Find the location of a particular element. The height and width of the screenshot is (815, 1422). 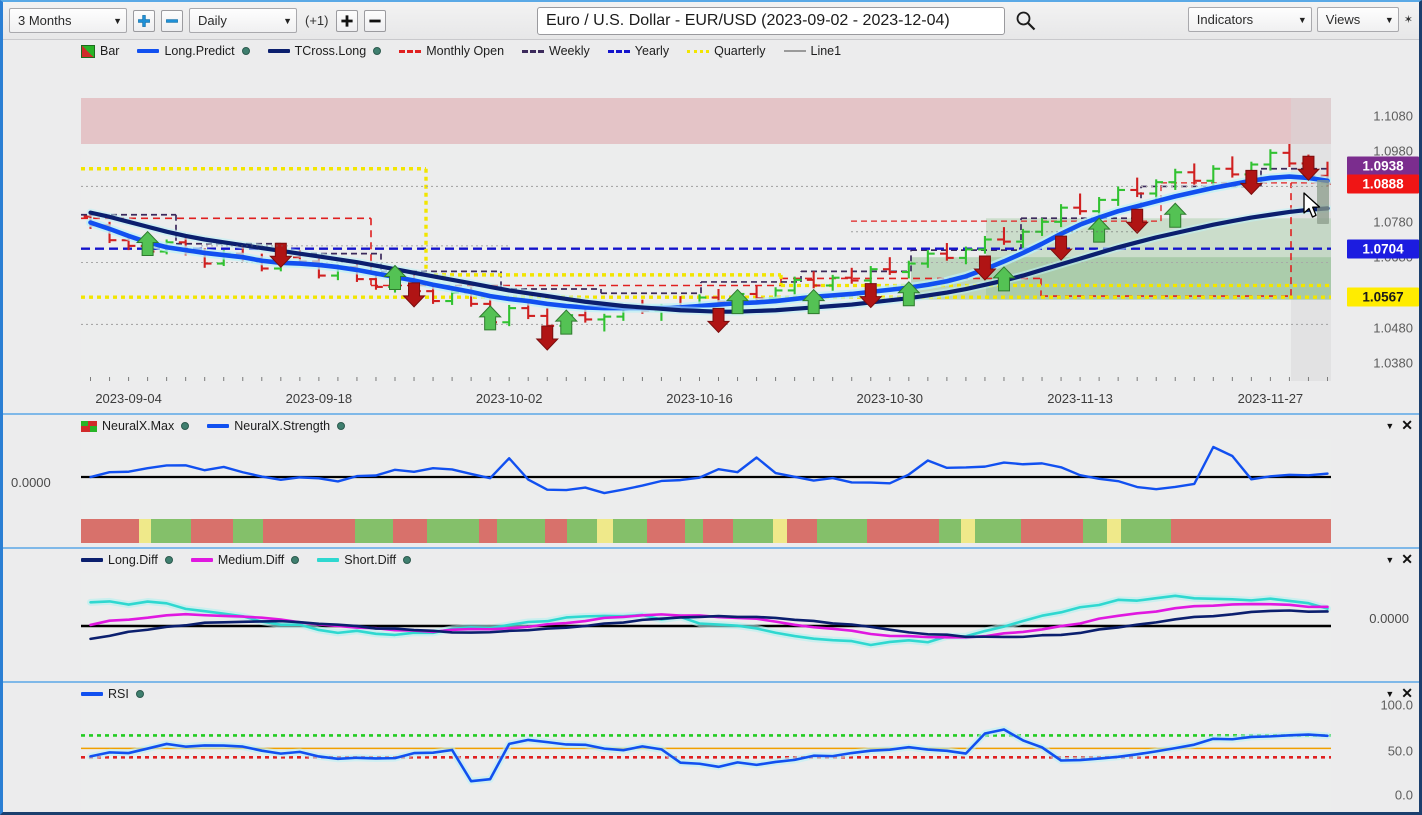

indicators-menu: Indicators ▼ is located at coordinates (1249, 19).